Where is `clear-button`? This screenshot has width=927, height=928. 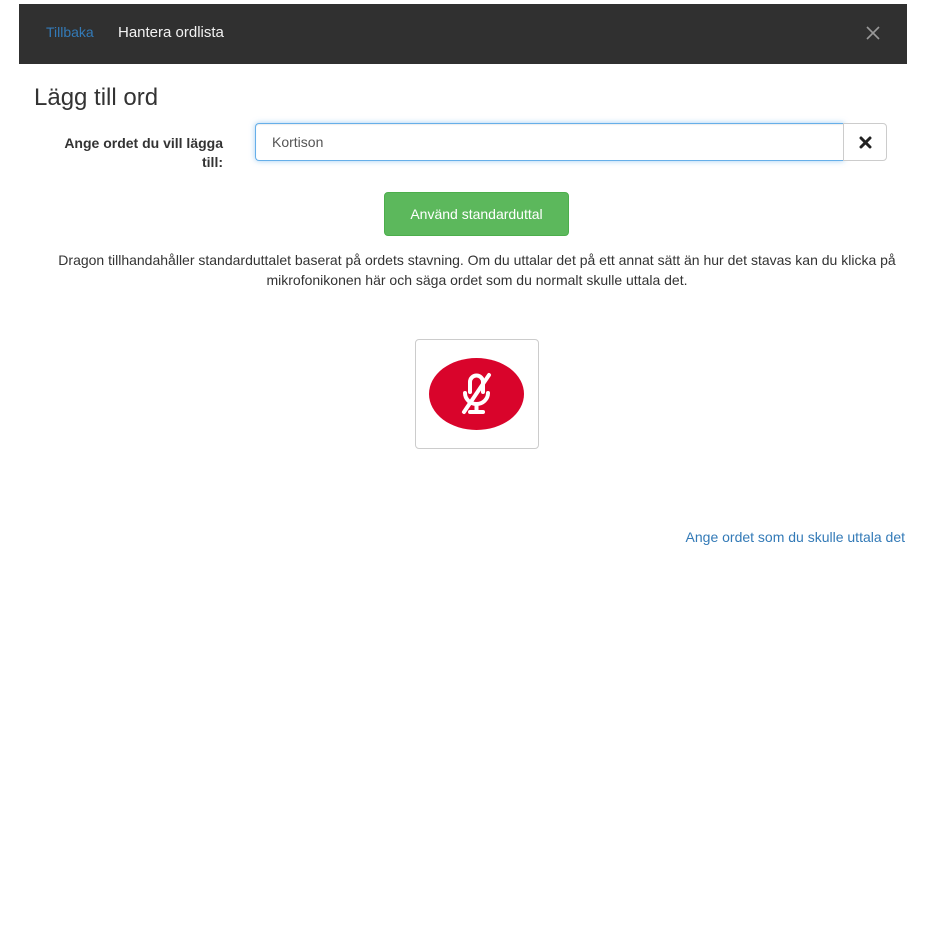 clear-button is located at coordinates (865, 142).